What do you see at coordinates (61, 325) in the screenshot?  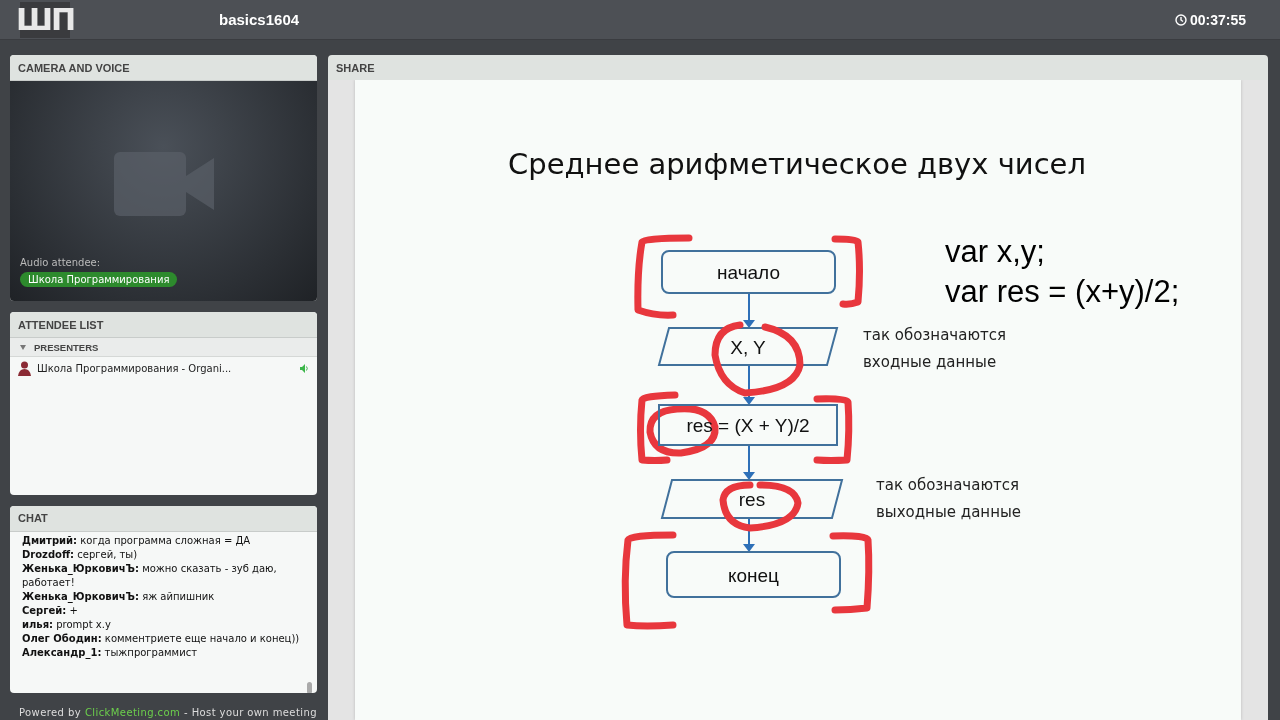 I see `panel-title: ATTENDEE LIST` at bounding box center [61, 325].